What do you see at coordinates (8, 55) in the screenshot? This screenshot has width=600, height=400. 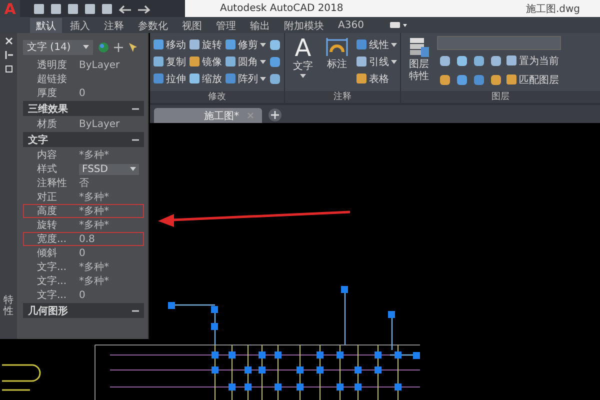 I see `pin-icon` at bounding box center [8, 55].